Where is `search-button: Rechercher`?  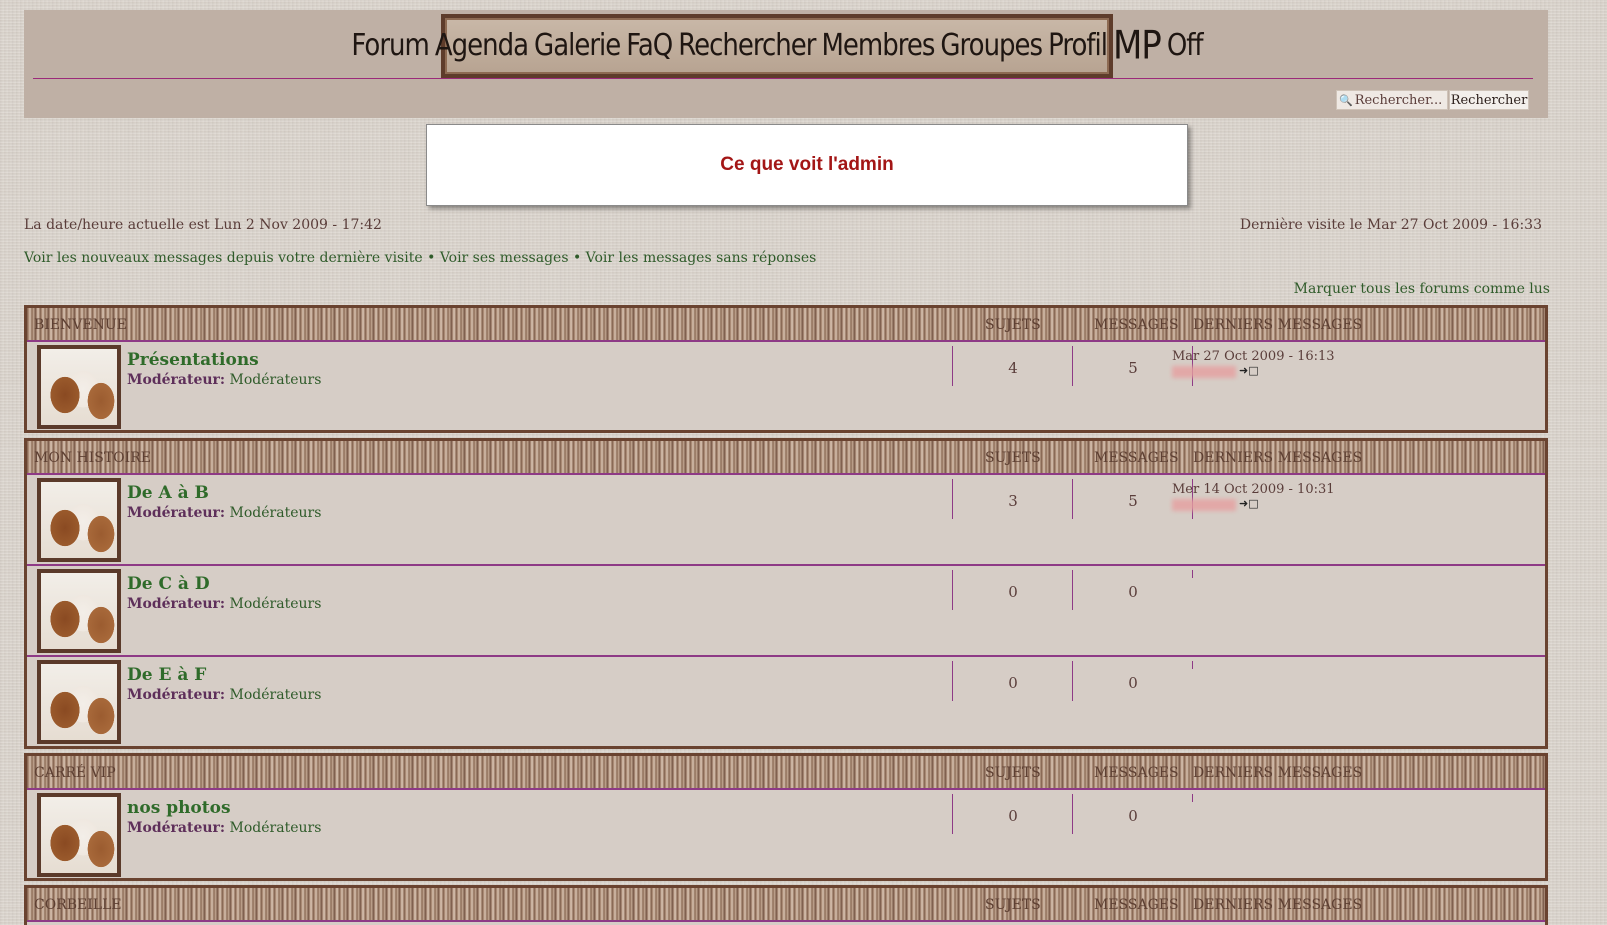
search-button: Rechercher is located at coordinates (1489, 100).